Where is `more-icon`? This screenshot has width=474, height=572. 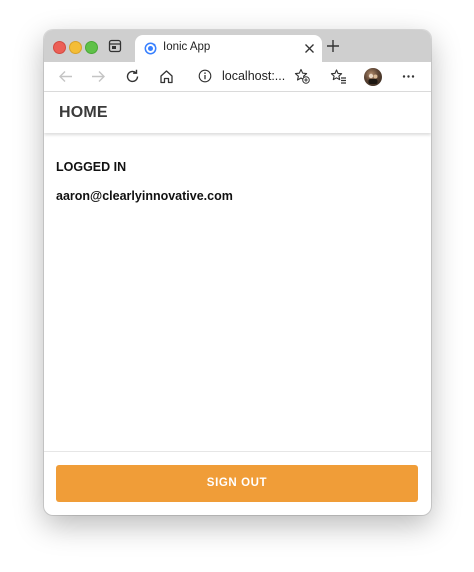
more-icon is located at coordinates (408, 76).